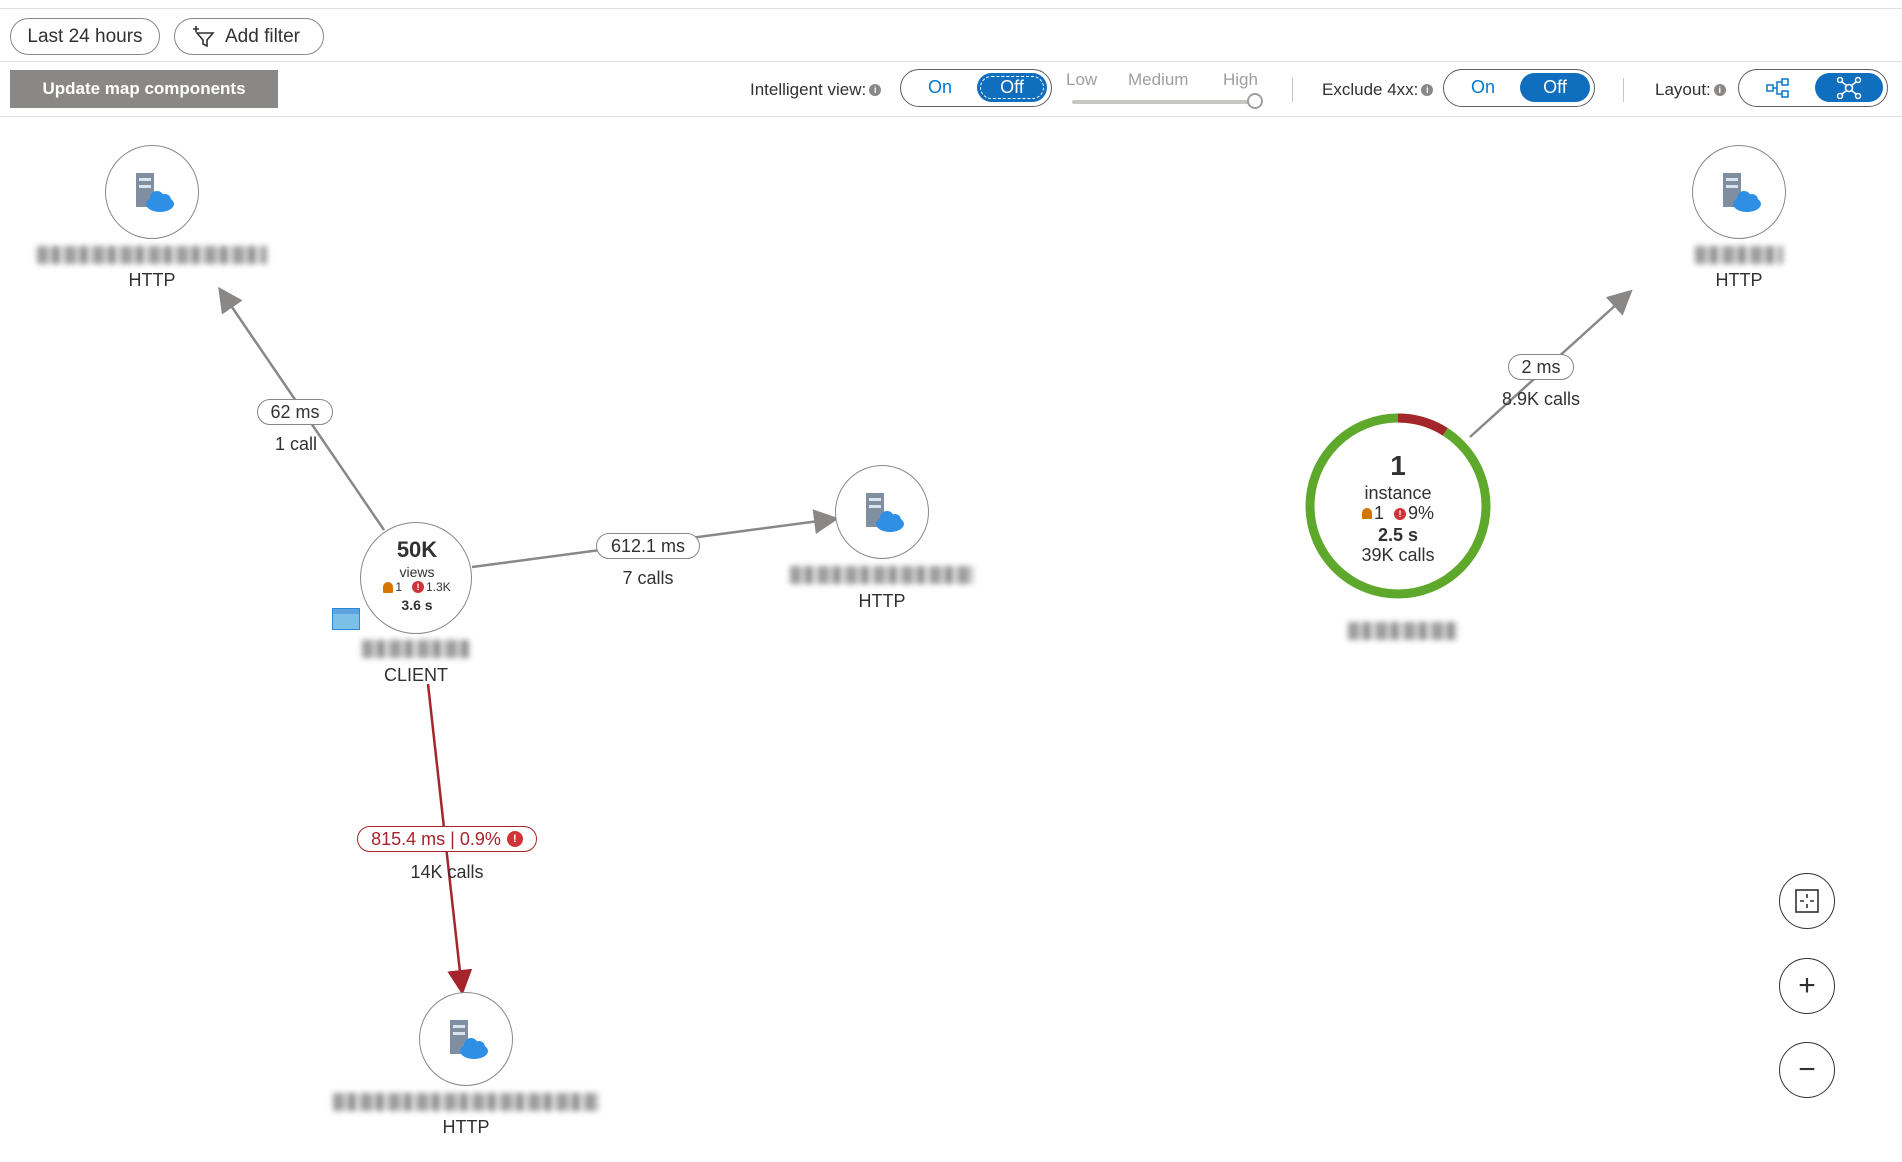 The height and width of the screenshot is (1162, 1902). I want to click on edge-call-count: 14K calls, so click(447, 872).